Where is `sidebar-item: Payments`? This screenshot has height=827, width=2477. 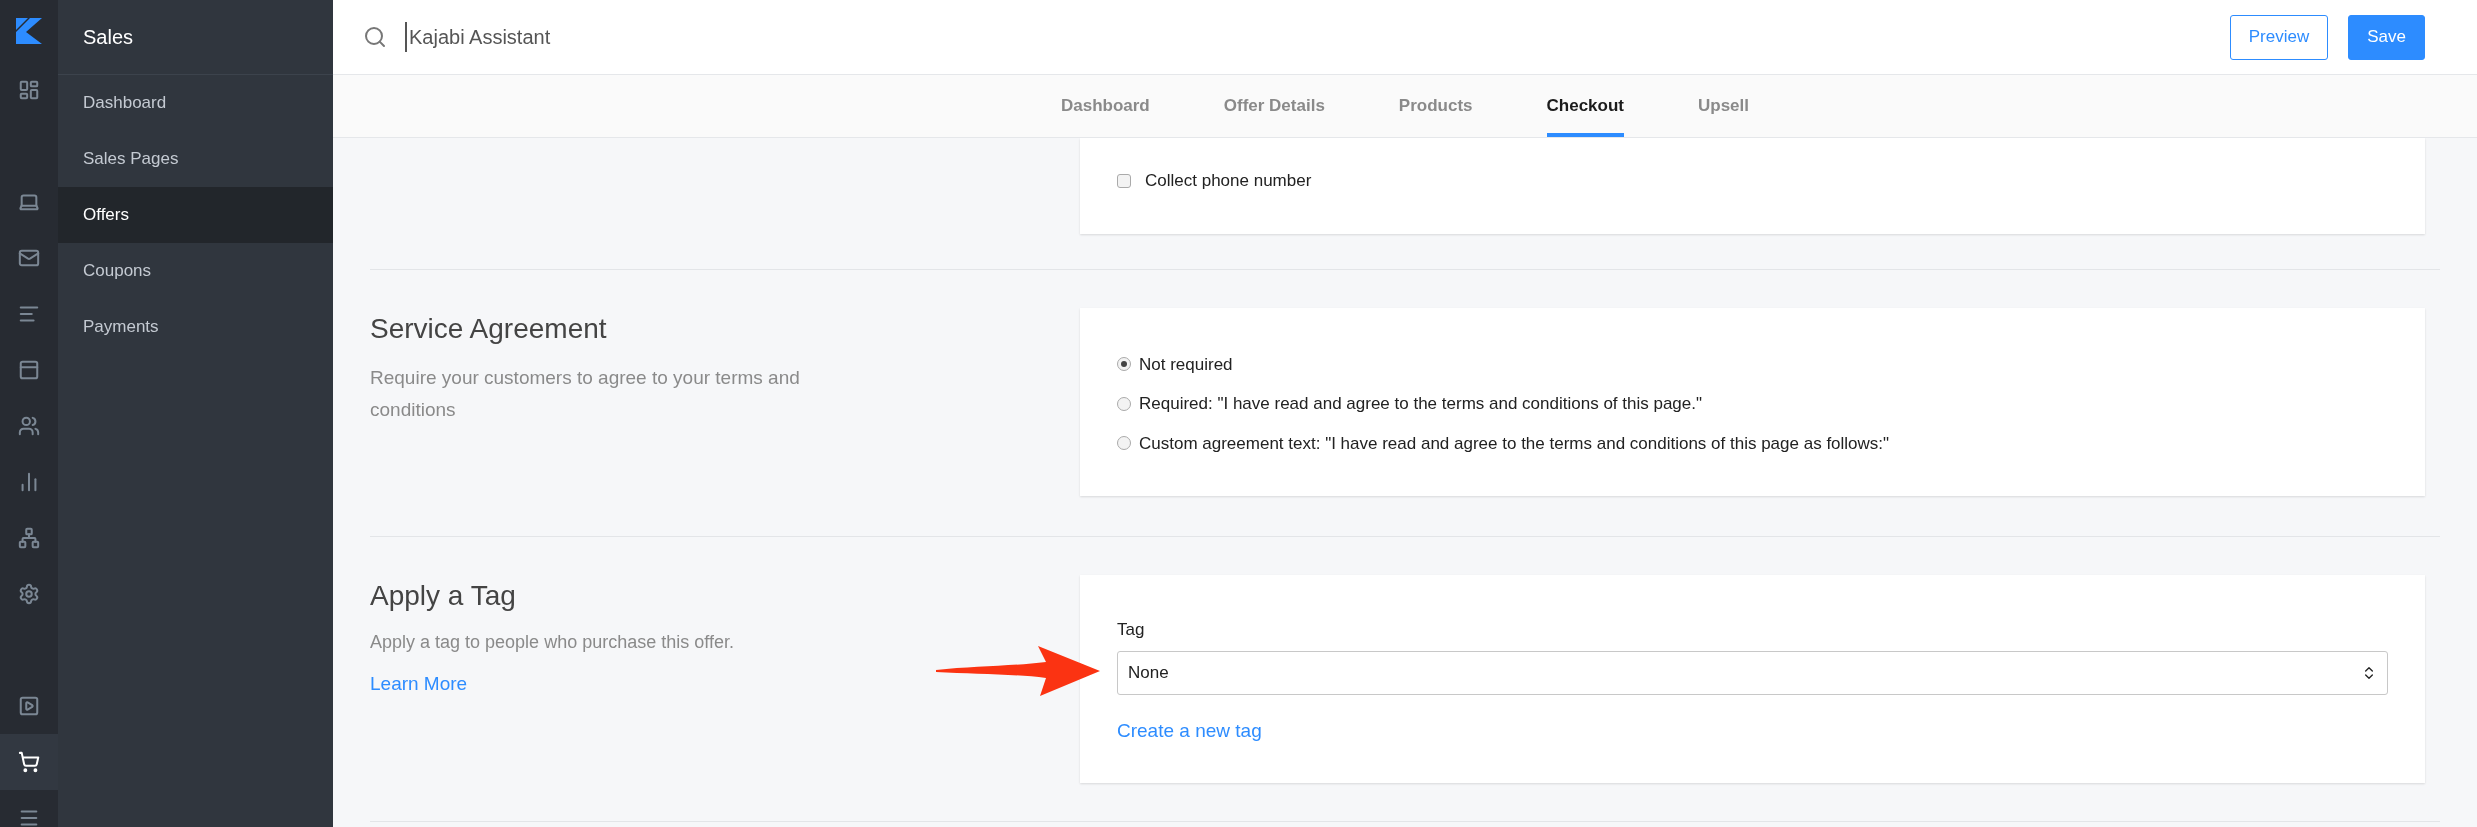 sidebar-item: Payments is located at coordinates (195, 327).